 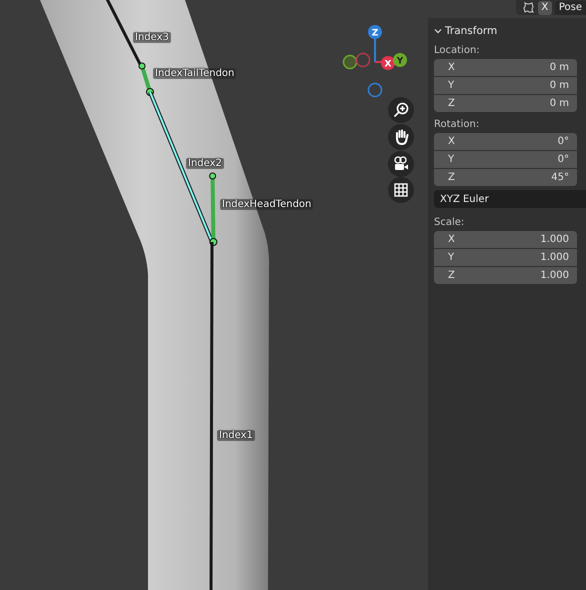 What do you see at coordinates (388, 65) in the screenshot?
I see `axis-label: X` at bounding box center [388, 65].